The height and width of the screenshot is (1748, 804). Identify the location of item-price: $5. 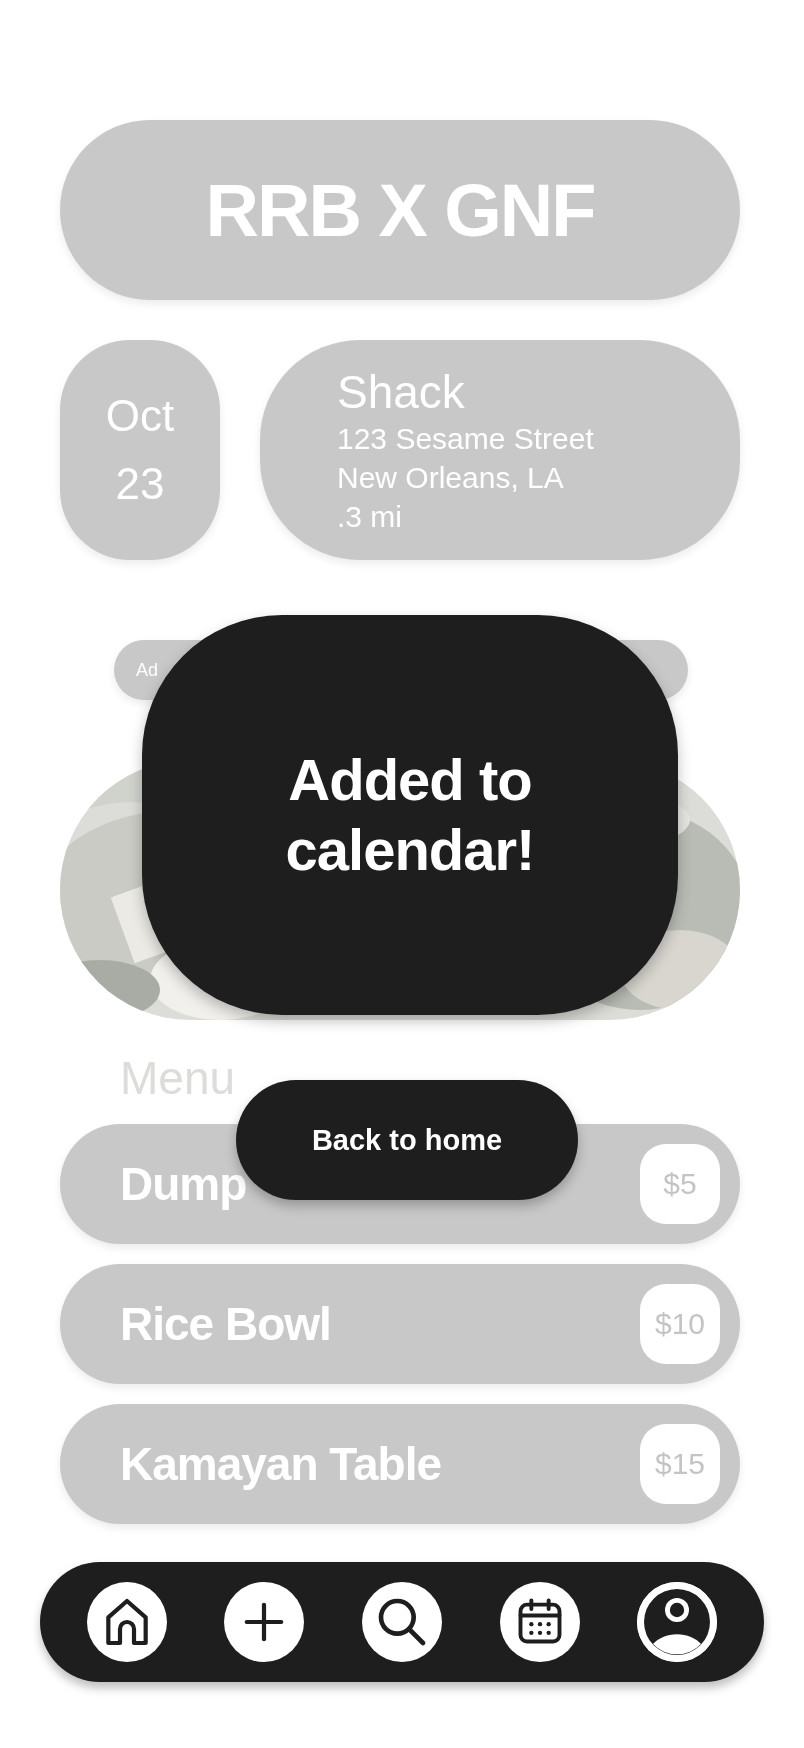
(680, 1184).